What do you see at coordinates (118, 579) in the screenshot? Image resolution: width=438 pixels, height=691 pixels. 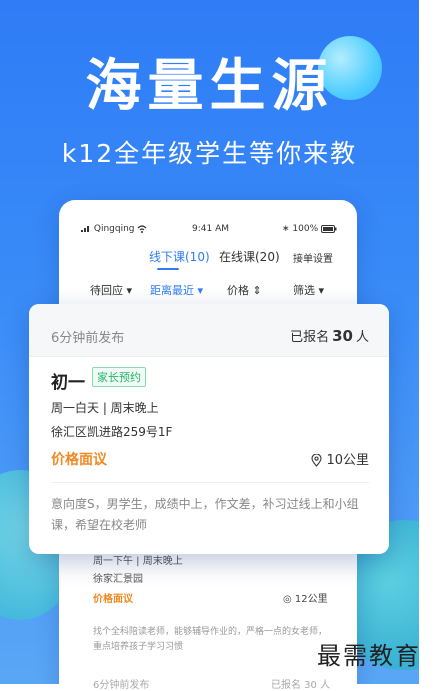 I see `bg-address: 徐家汇景园` at bounding box center [118, 579].